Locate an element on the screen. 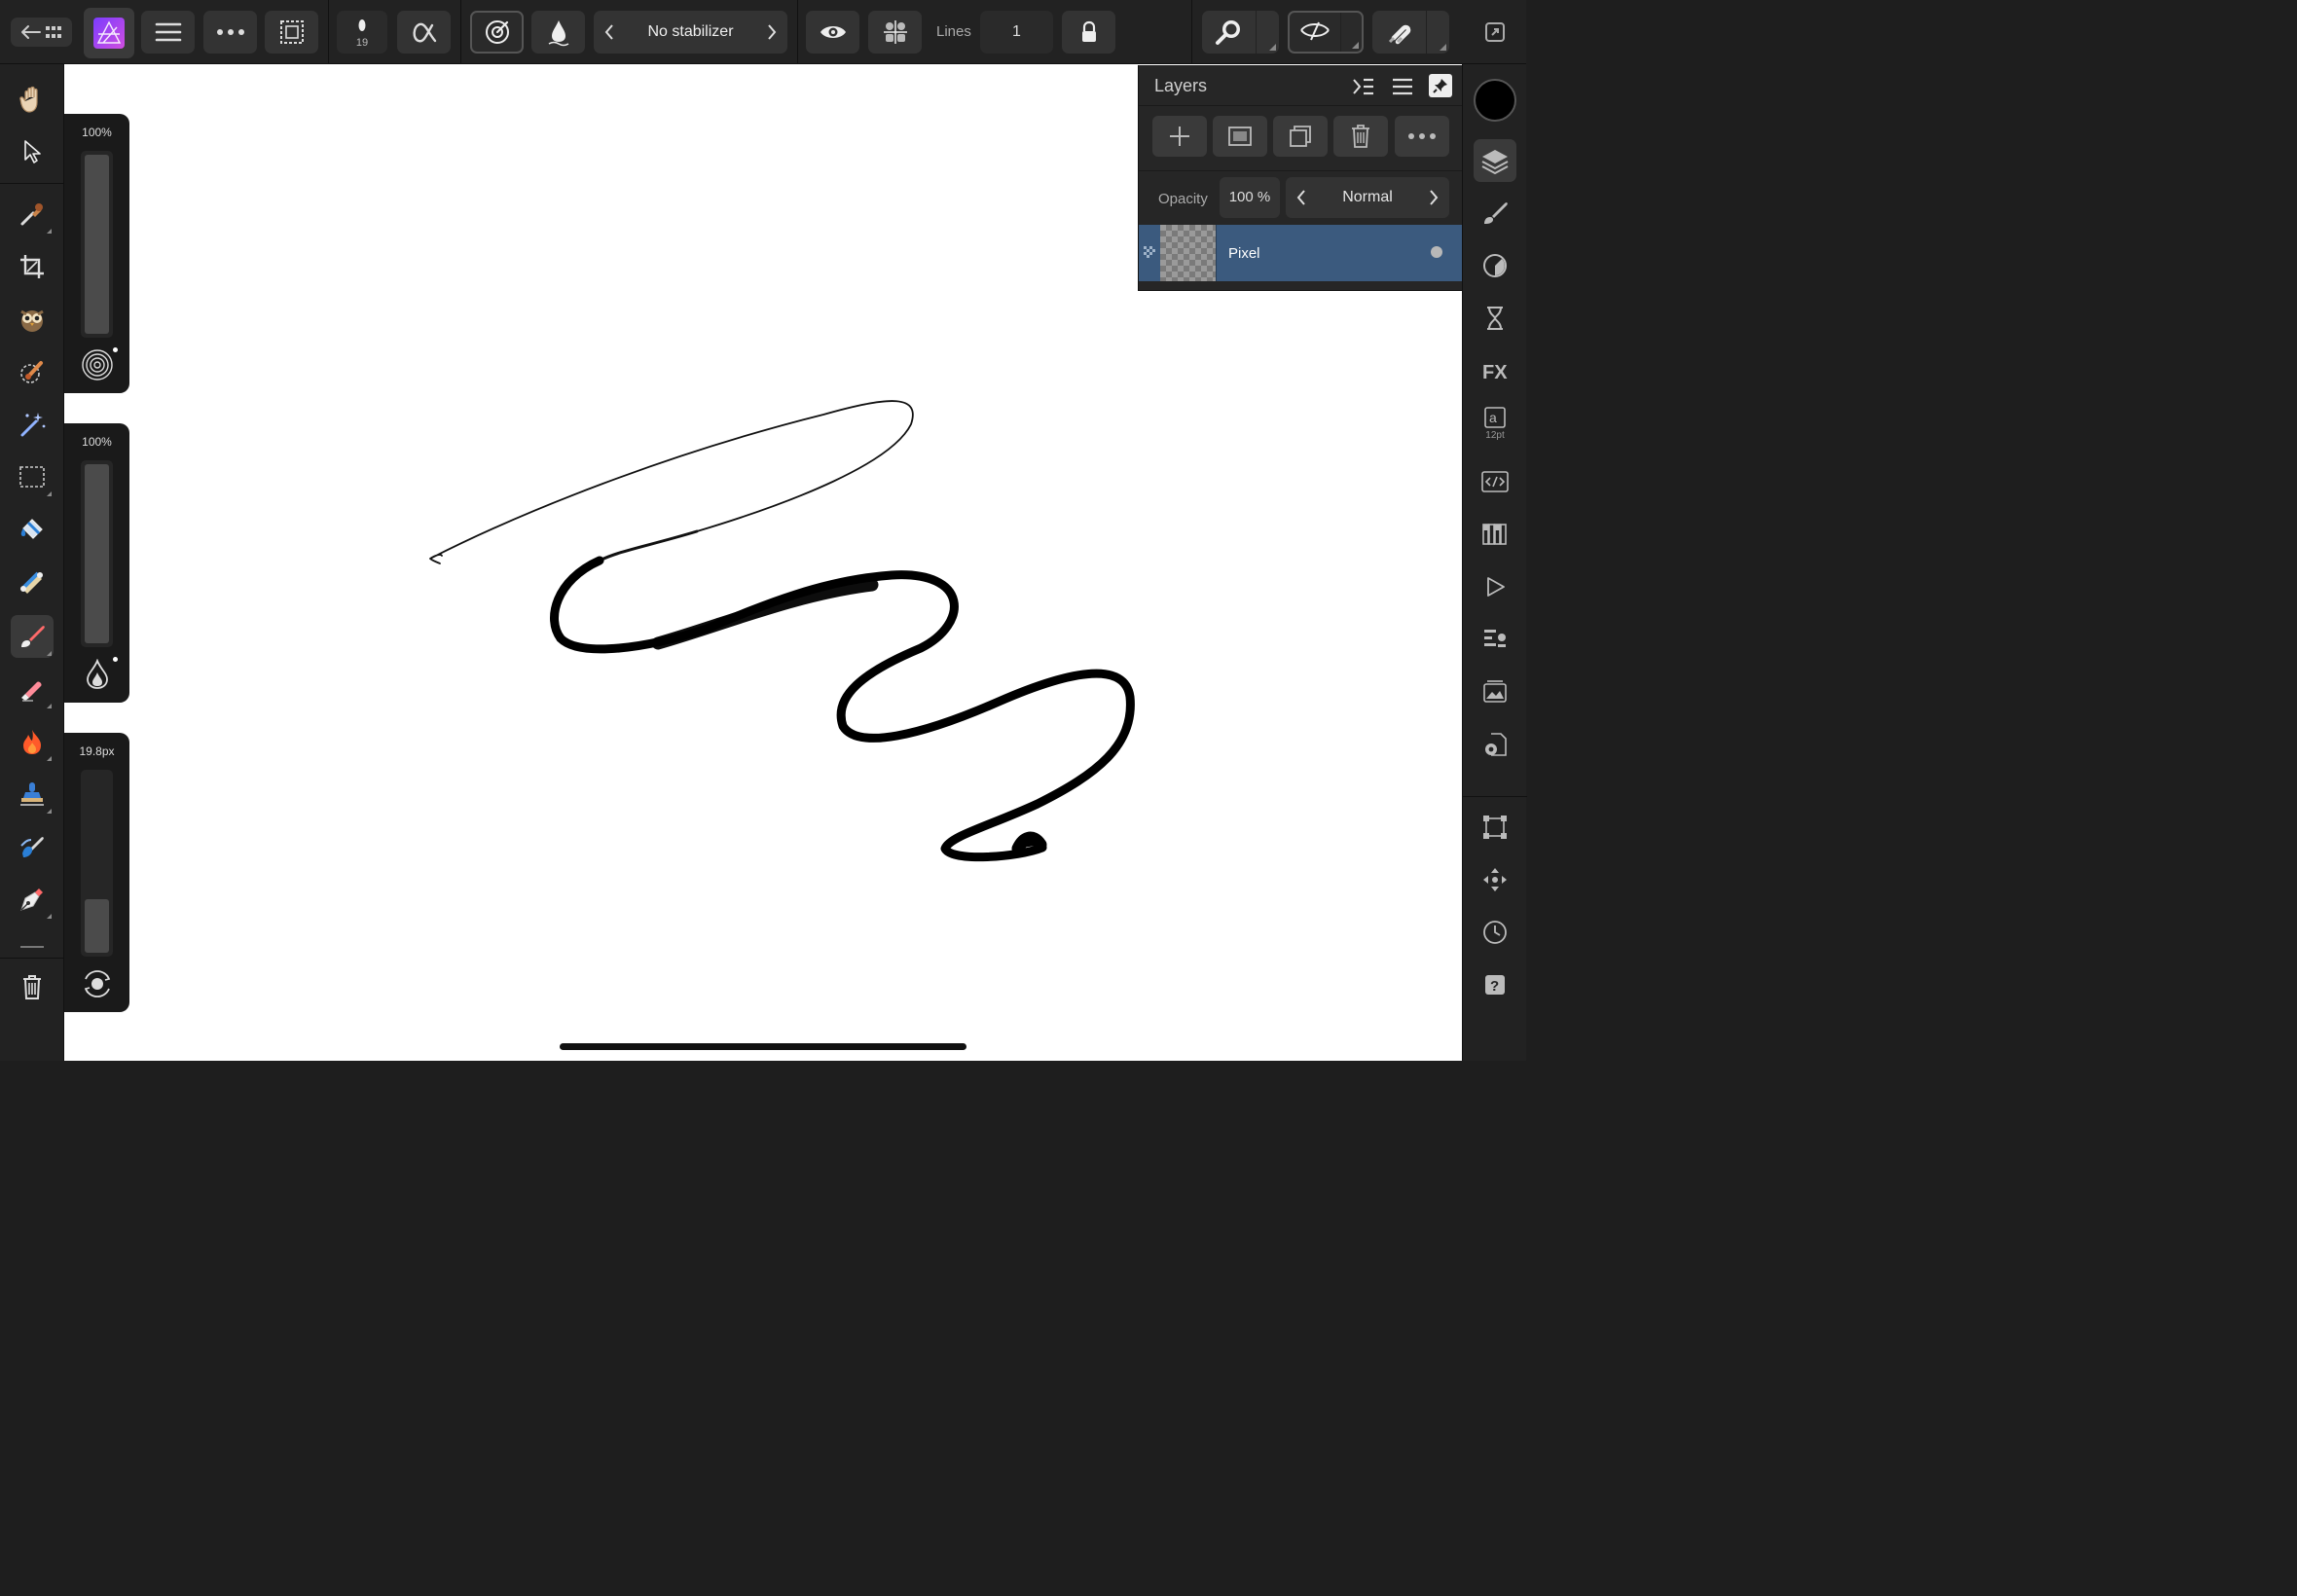 This screenshot has width=2297, height=1596. symmetry-button is located at coordinates (895, 32).